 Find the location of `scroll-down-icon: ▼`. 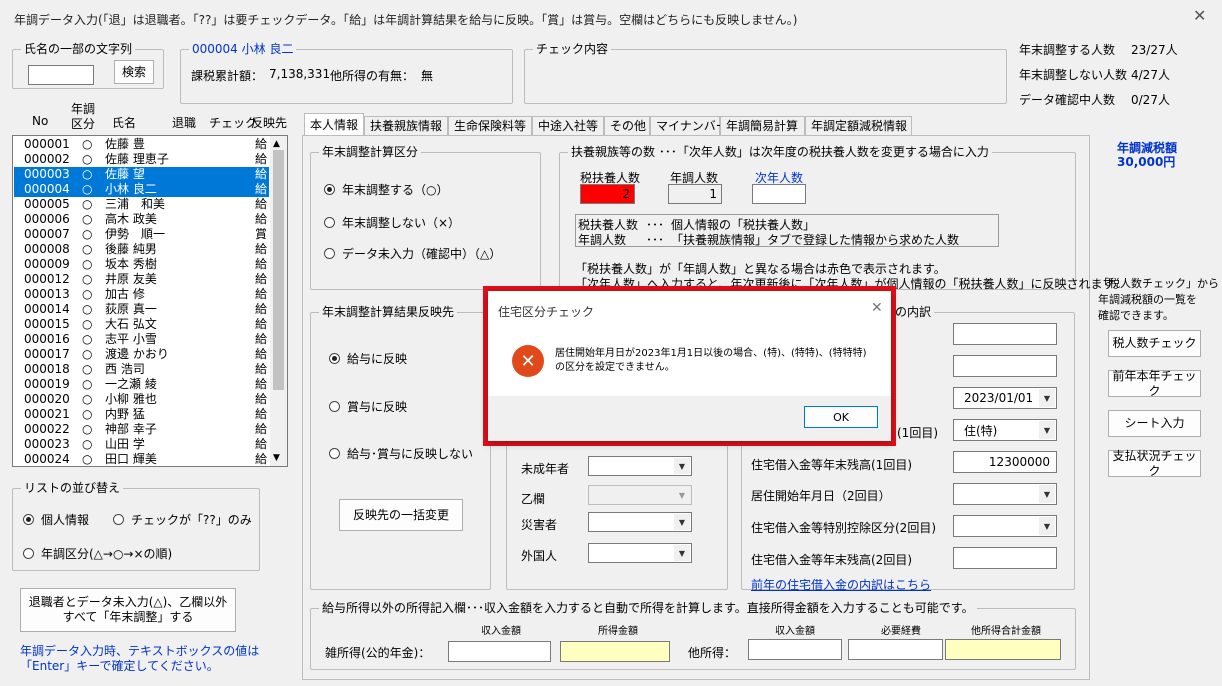

scroll-down-icon: ▼ is located at coordinates (276, 458).